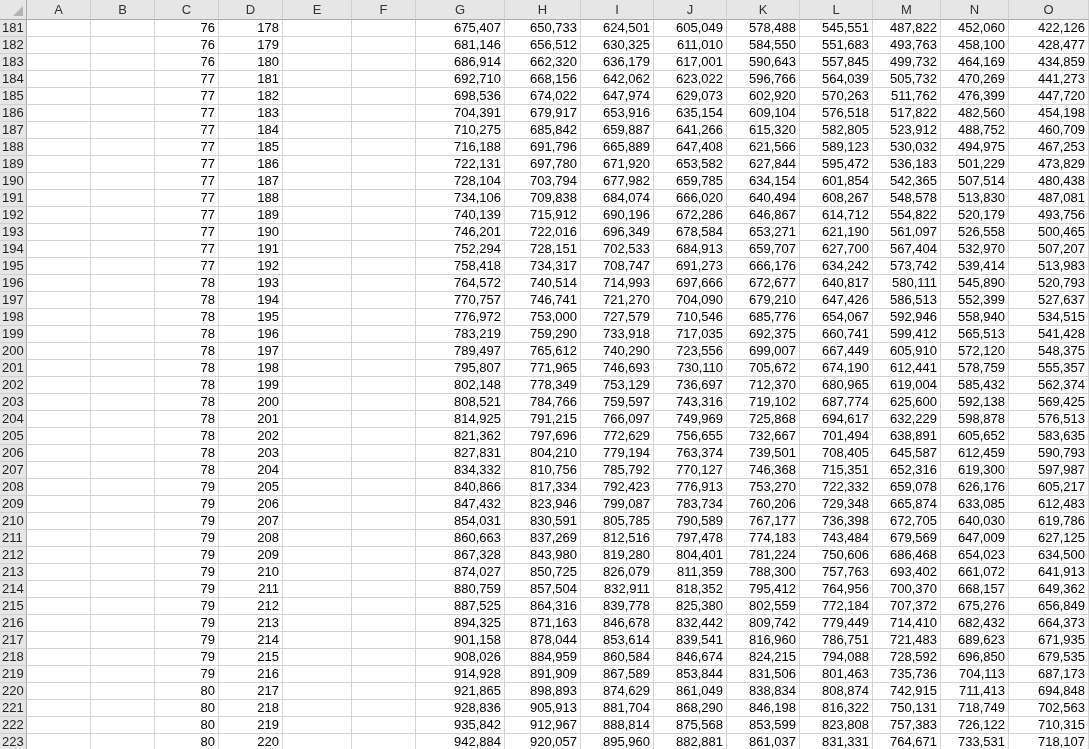 This screenshot has height=749, width=1089. I want to click on table-cell: 874,629, so click(617, 691).